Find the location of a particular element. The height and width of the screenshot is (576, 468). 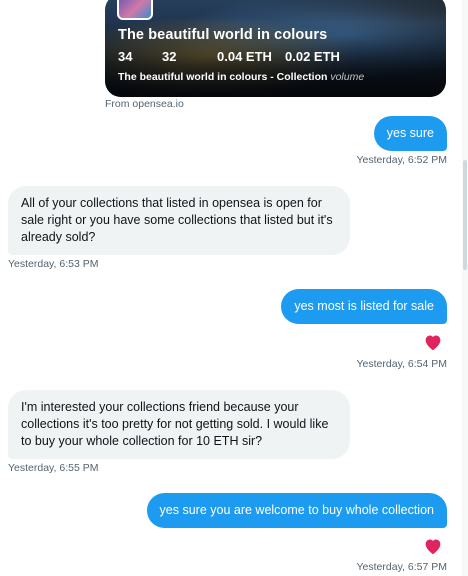

stat-volume: 0.02 ETH is located at coordinates (312, 56).